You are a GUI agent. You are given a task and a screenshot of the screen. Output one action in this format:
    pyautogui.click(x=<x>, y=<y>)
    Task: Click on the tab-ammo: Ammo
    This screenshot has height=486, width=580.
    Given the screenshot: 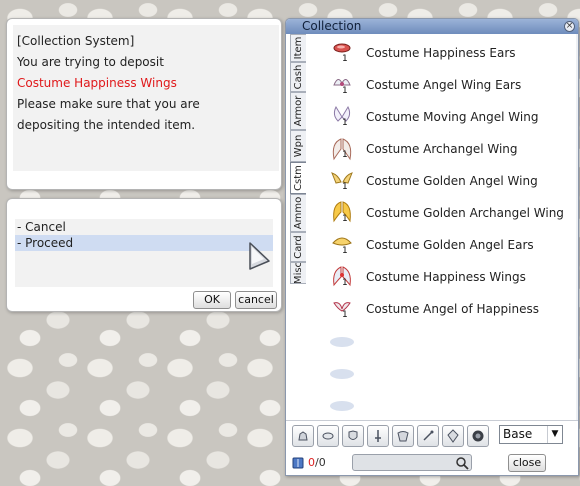 What is the action you would take?
    pyautogui.click(x=298, y=213)
    